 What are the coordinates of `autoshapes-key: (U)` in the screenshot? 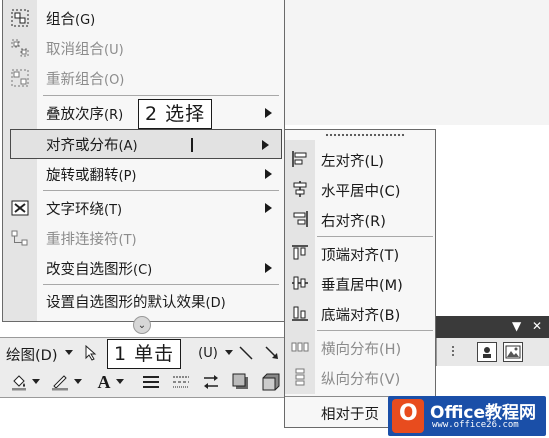 It's located at (208, 353).